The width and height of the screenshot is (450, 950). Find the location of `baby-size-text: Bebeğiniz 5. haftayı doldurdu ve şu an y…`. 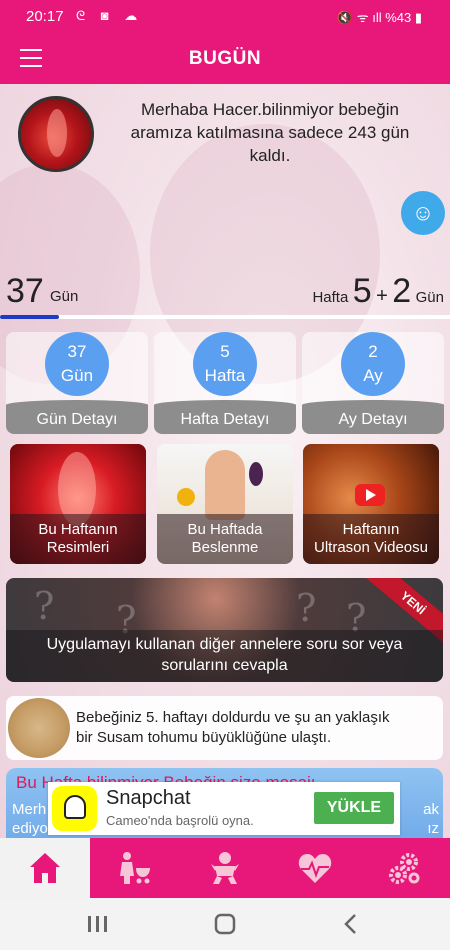

baby-size-text: Bebeğiniz 5. haftayı doldurdu ve şu an y… is located at coordinates (256, 728).